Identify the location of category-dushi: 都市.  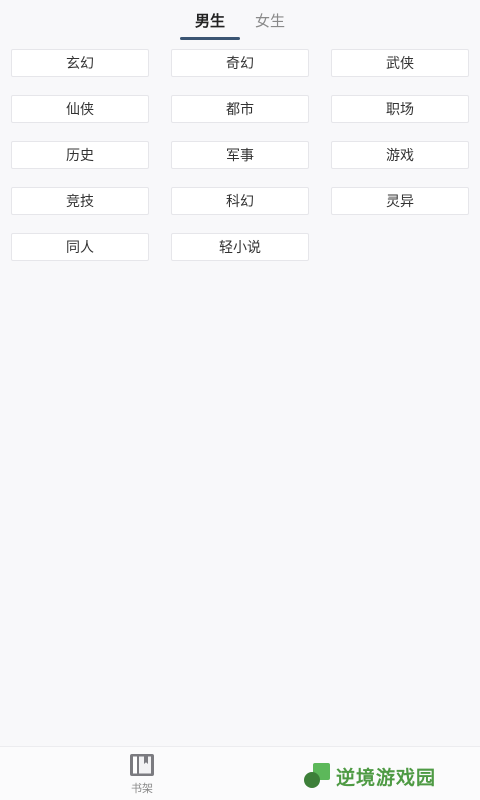
(240, 109).